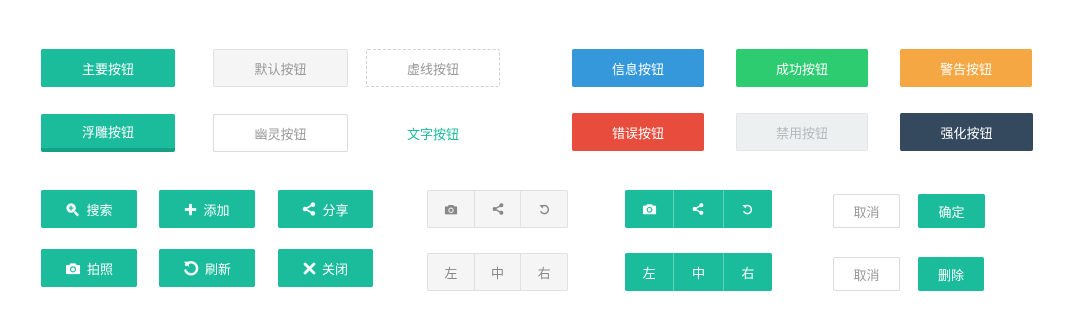  What do you see at coordinates (335, 211) in the screenshot?
I see `share-button-label: 分享` at bounding box center [335, 211].